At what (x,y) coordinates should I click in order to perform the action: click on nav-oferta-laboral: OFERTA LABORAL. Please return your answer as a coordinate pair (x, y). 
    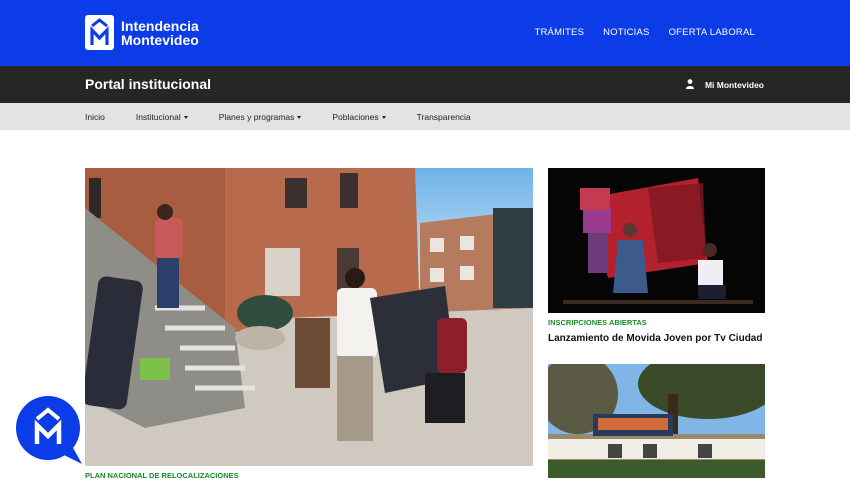
    Looking at the image, I should click on (712, 32).